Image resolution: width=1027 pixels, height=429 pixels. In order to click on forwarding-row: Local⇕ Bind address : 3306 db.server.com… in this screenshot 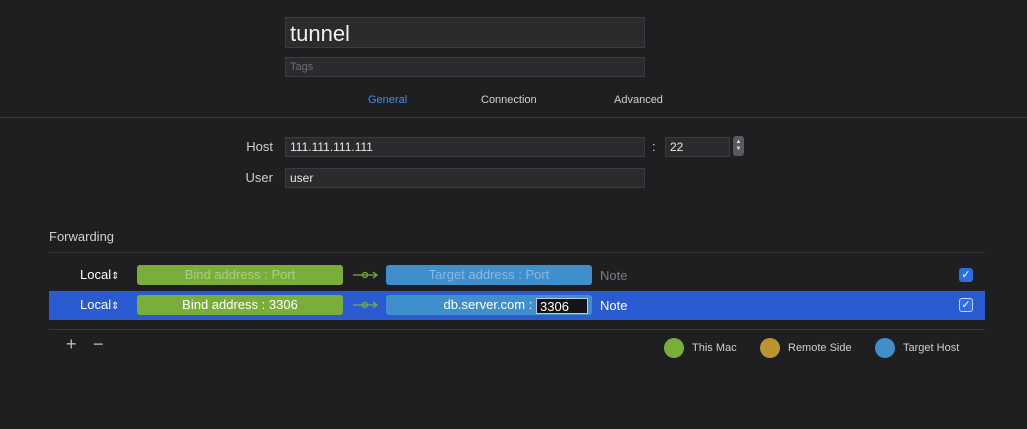, I will do `click(517, 305)`.